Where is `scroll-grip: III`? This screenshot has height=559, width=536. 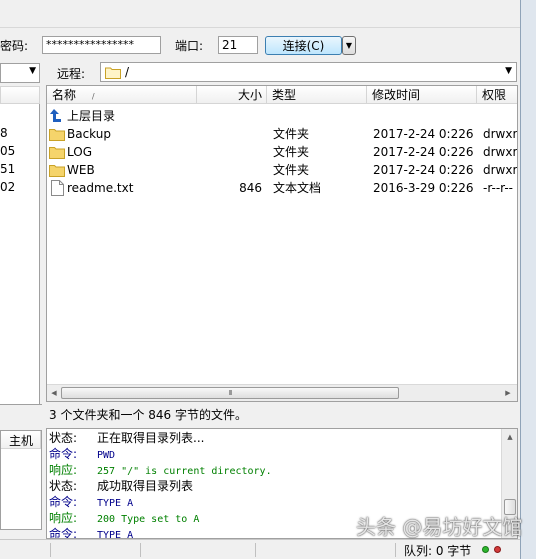 scroll-grip: III is located at coordinates (230, 393).